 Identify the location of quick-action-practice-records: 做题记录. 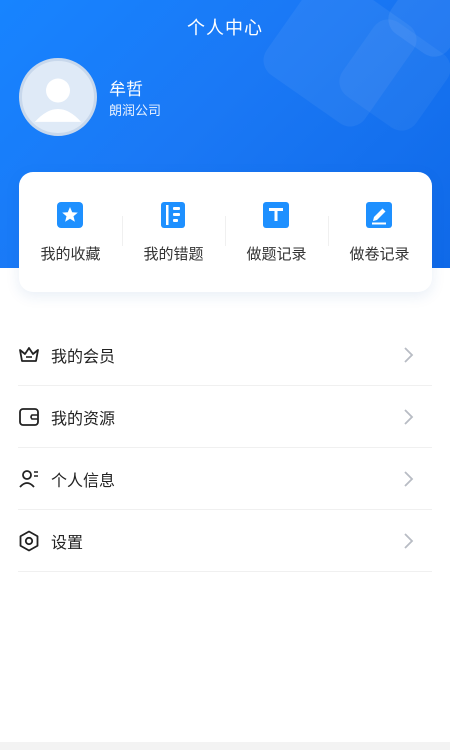
(276, 232).